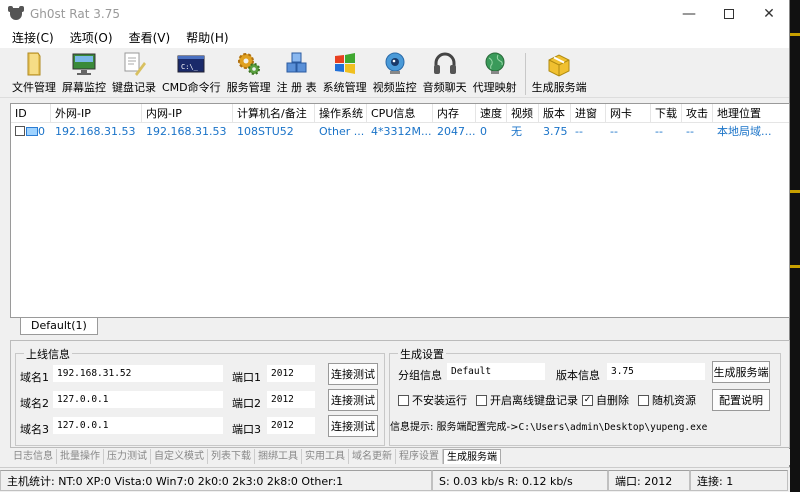  Describe the element at coordinates (439, 400) in the screenshot. I see `no-install-label: 不安装运行` at that location.